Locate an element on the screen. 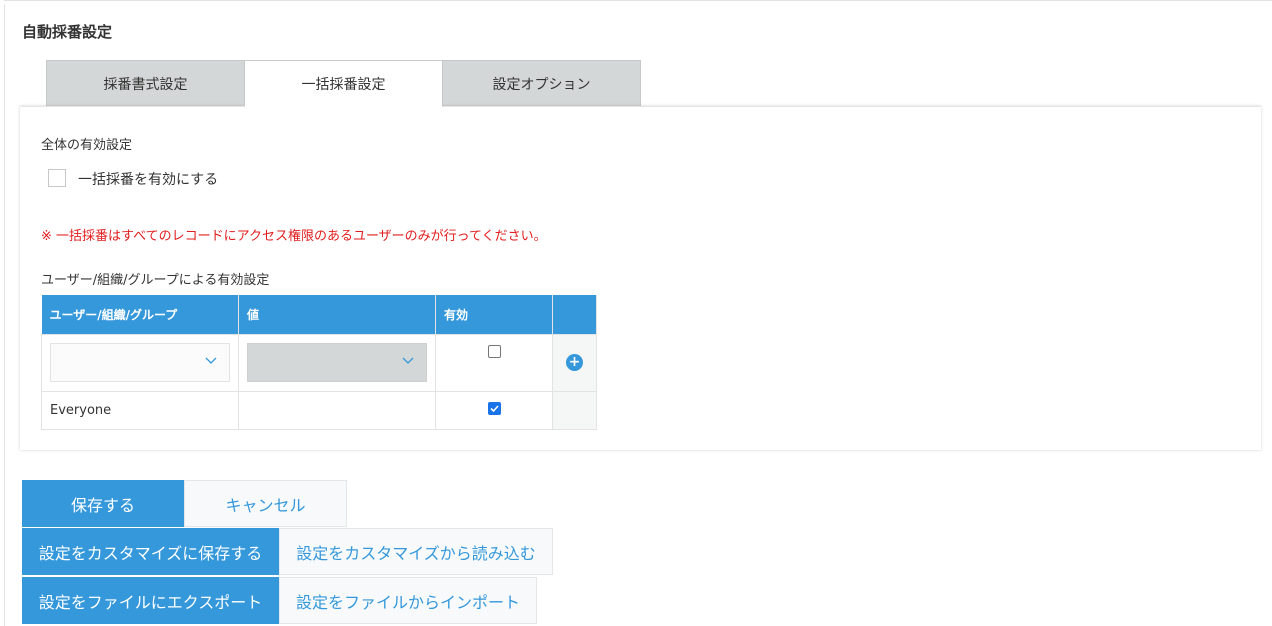 This screenshot has width=1272, height=626. add-cell: + is located at coordinates (574, 362).